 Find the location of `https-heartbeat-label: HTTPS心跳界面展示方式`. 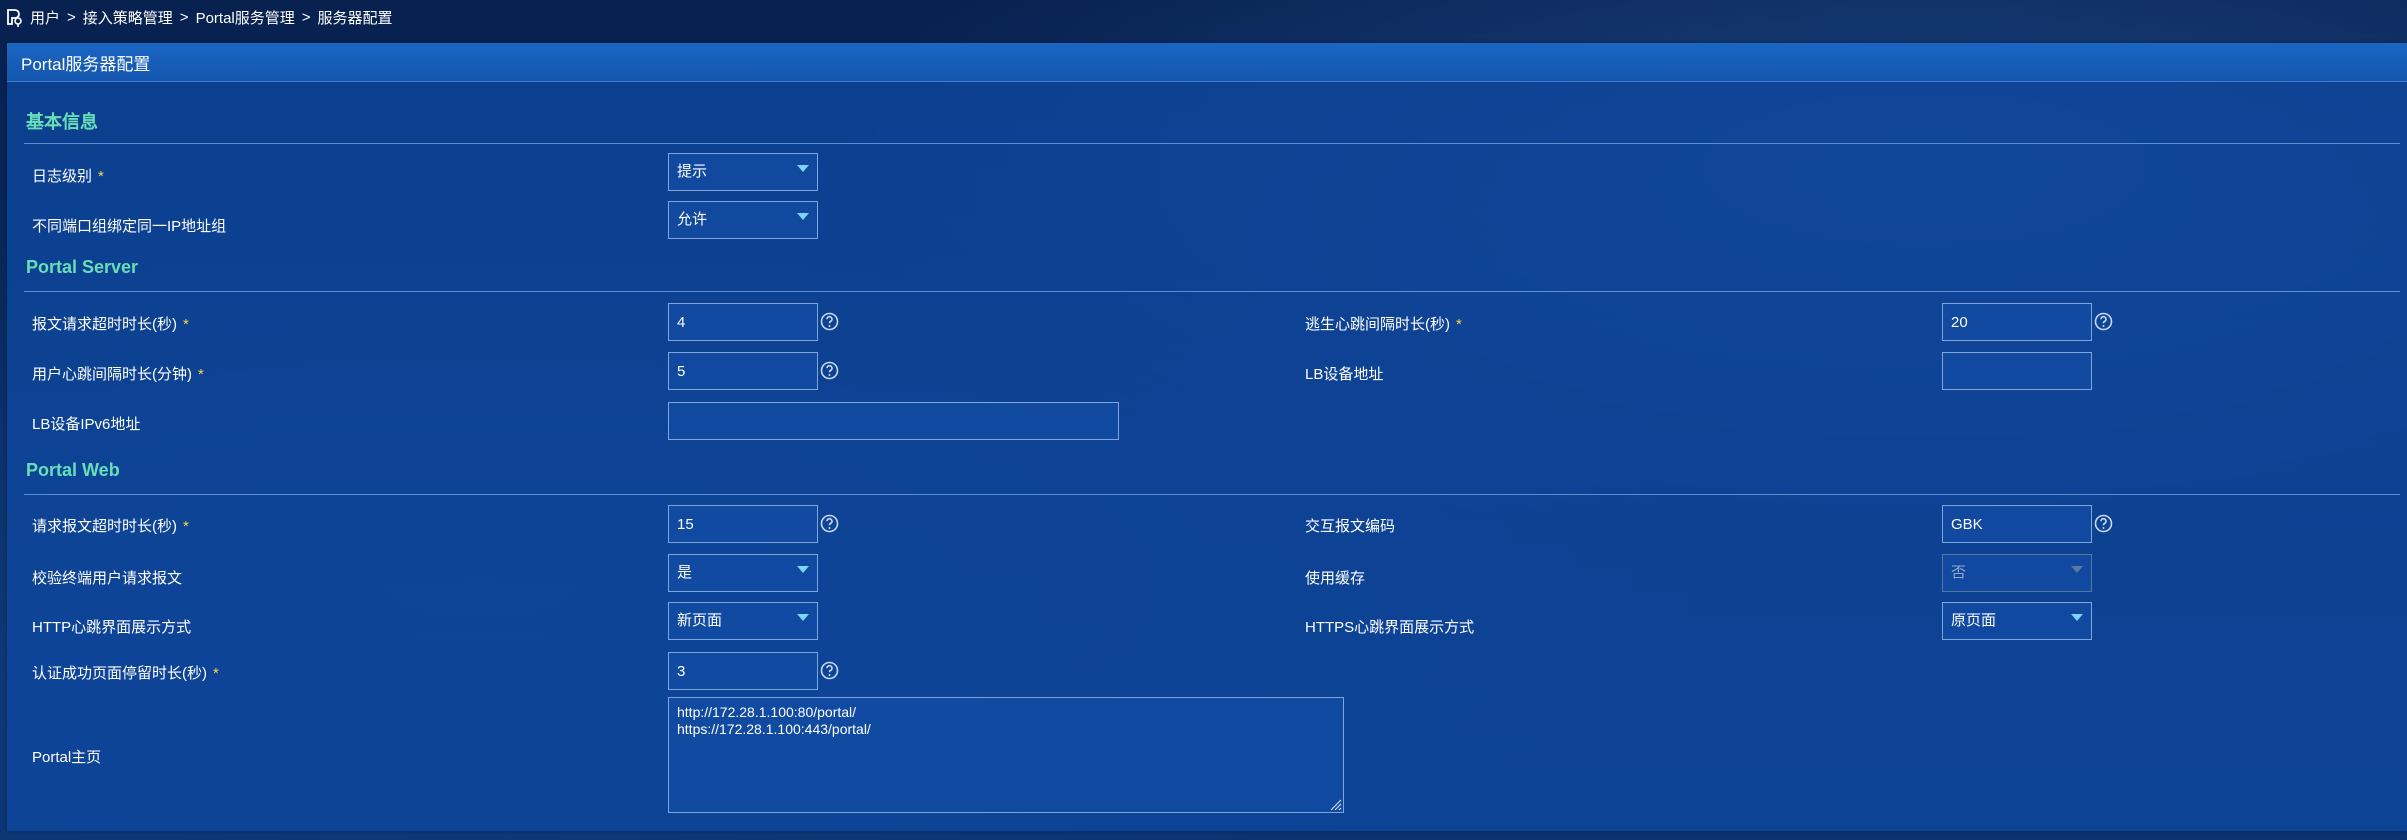

https-heartbeat-label: HTTPS心跳界面展示方式 is located at coordinates (1390, 627).